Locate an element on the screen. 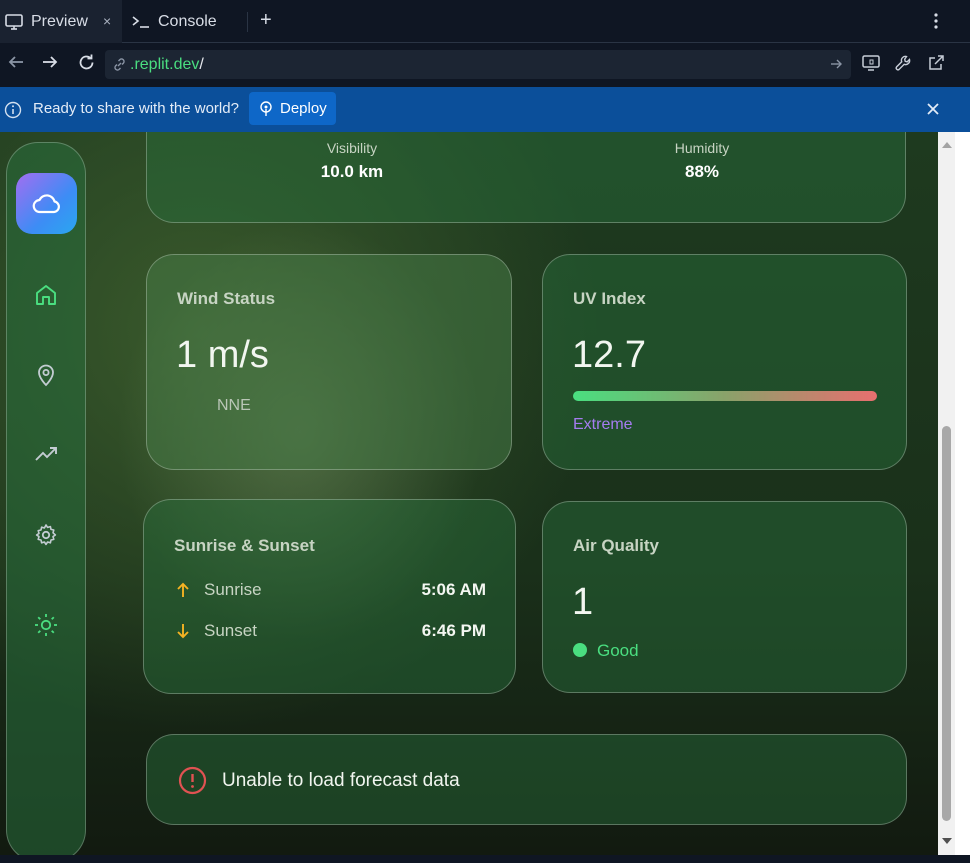 The width and height of the screenshot is (970, 863). air-value: 1 is located at coordinates (583, 602).